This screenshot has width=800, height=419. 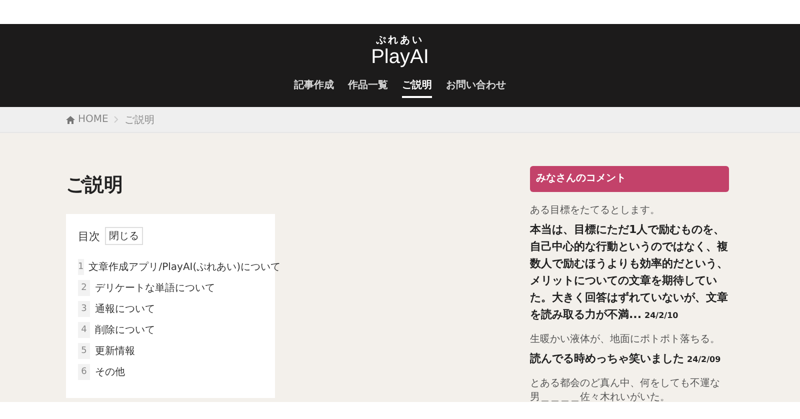 I want to click on toc-link: 通報について, so click(x=125, y=309).